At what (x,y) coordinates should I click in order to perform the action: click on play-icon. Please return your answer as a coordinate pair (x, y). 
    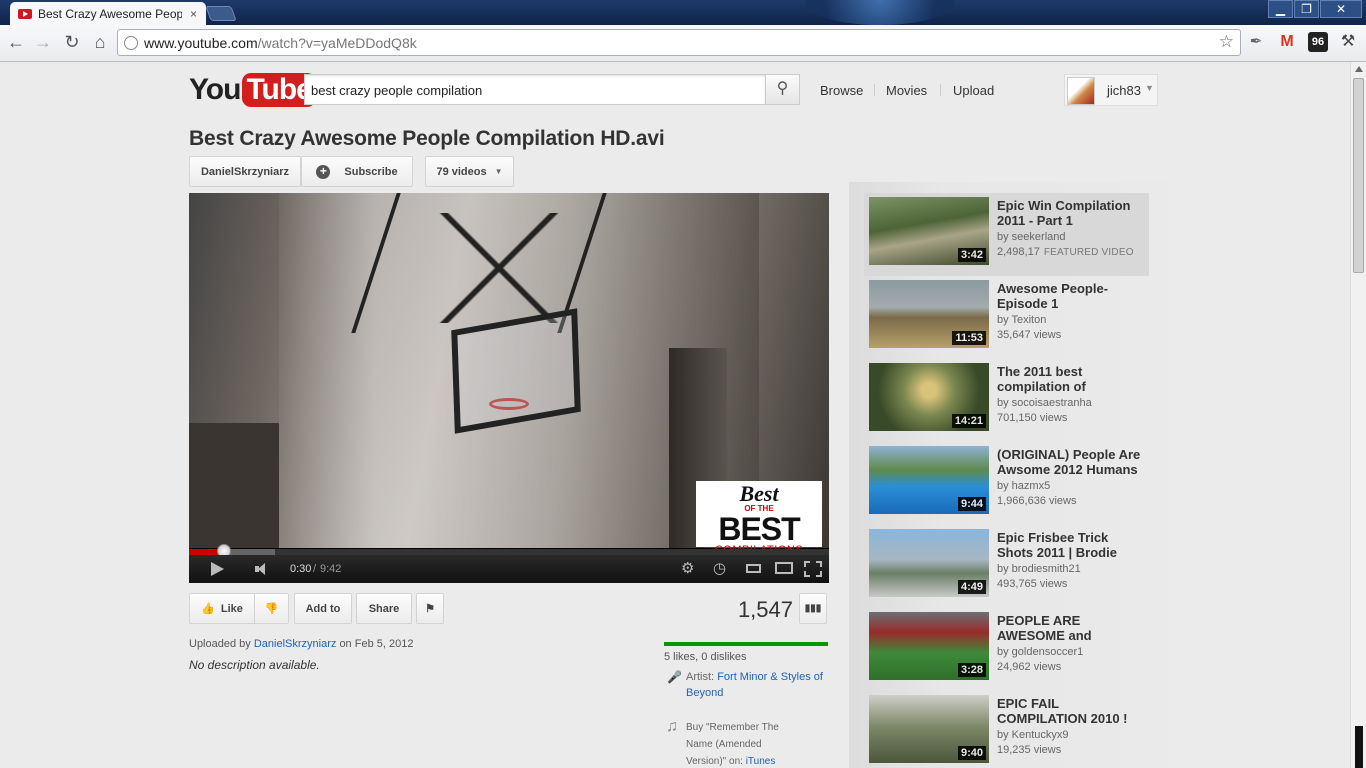
    Looking at the image, I should click on (217, 569).